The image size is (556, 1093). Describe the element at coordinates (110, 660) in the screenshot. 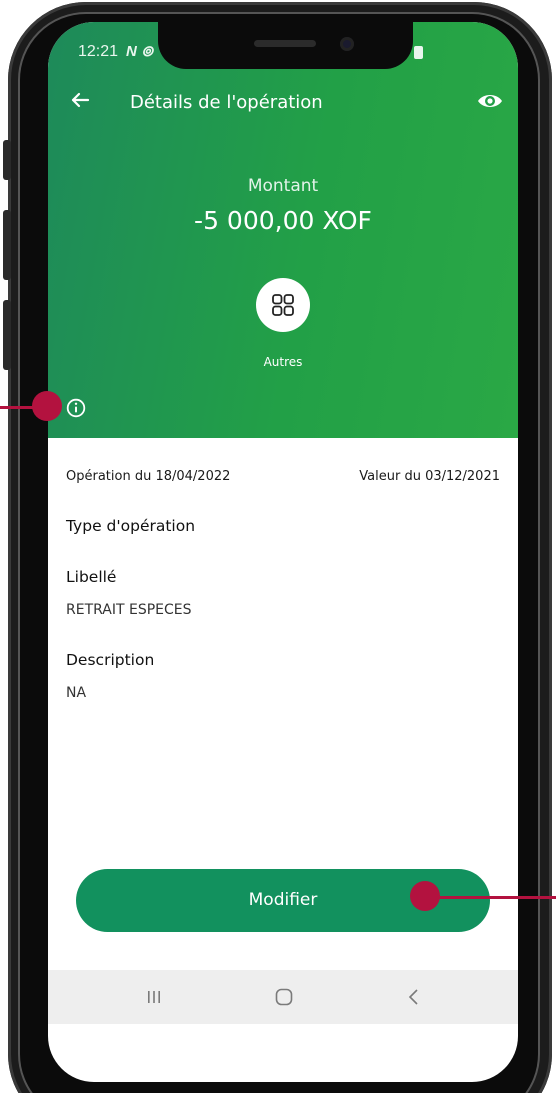

I see `description-label: Description` at that location.